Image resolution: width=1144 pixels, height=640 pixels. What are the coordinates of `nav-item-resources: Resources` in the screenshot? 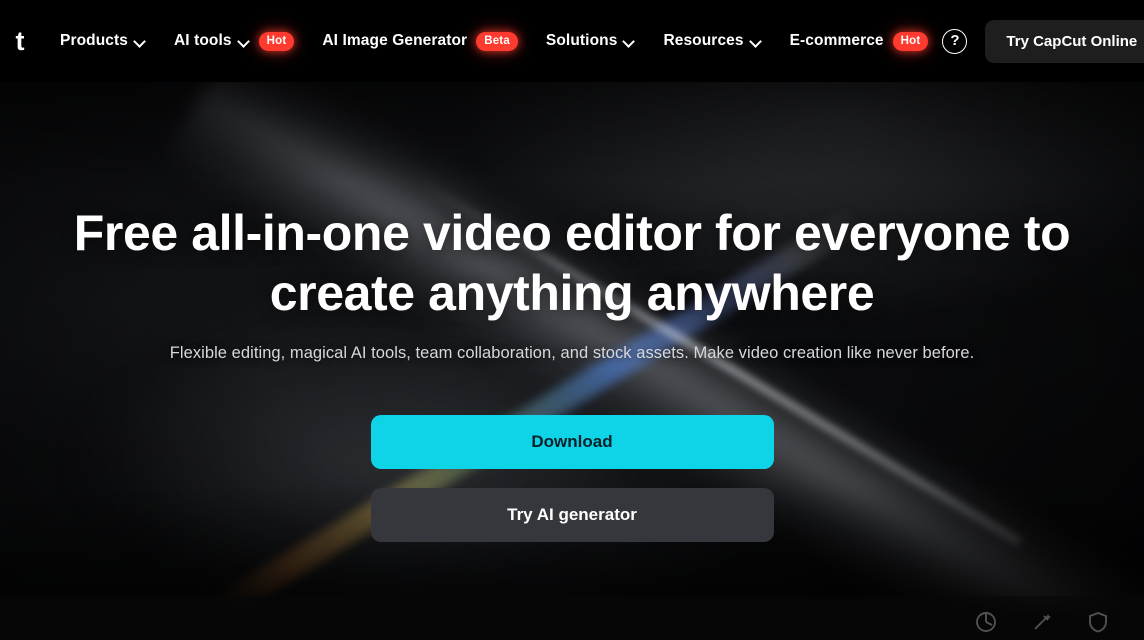 It's located at (712, 41).